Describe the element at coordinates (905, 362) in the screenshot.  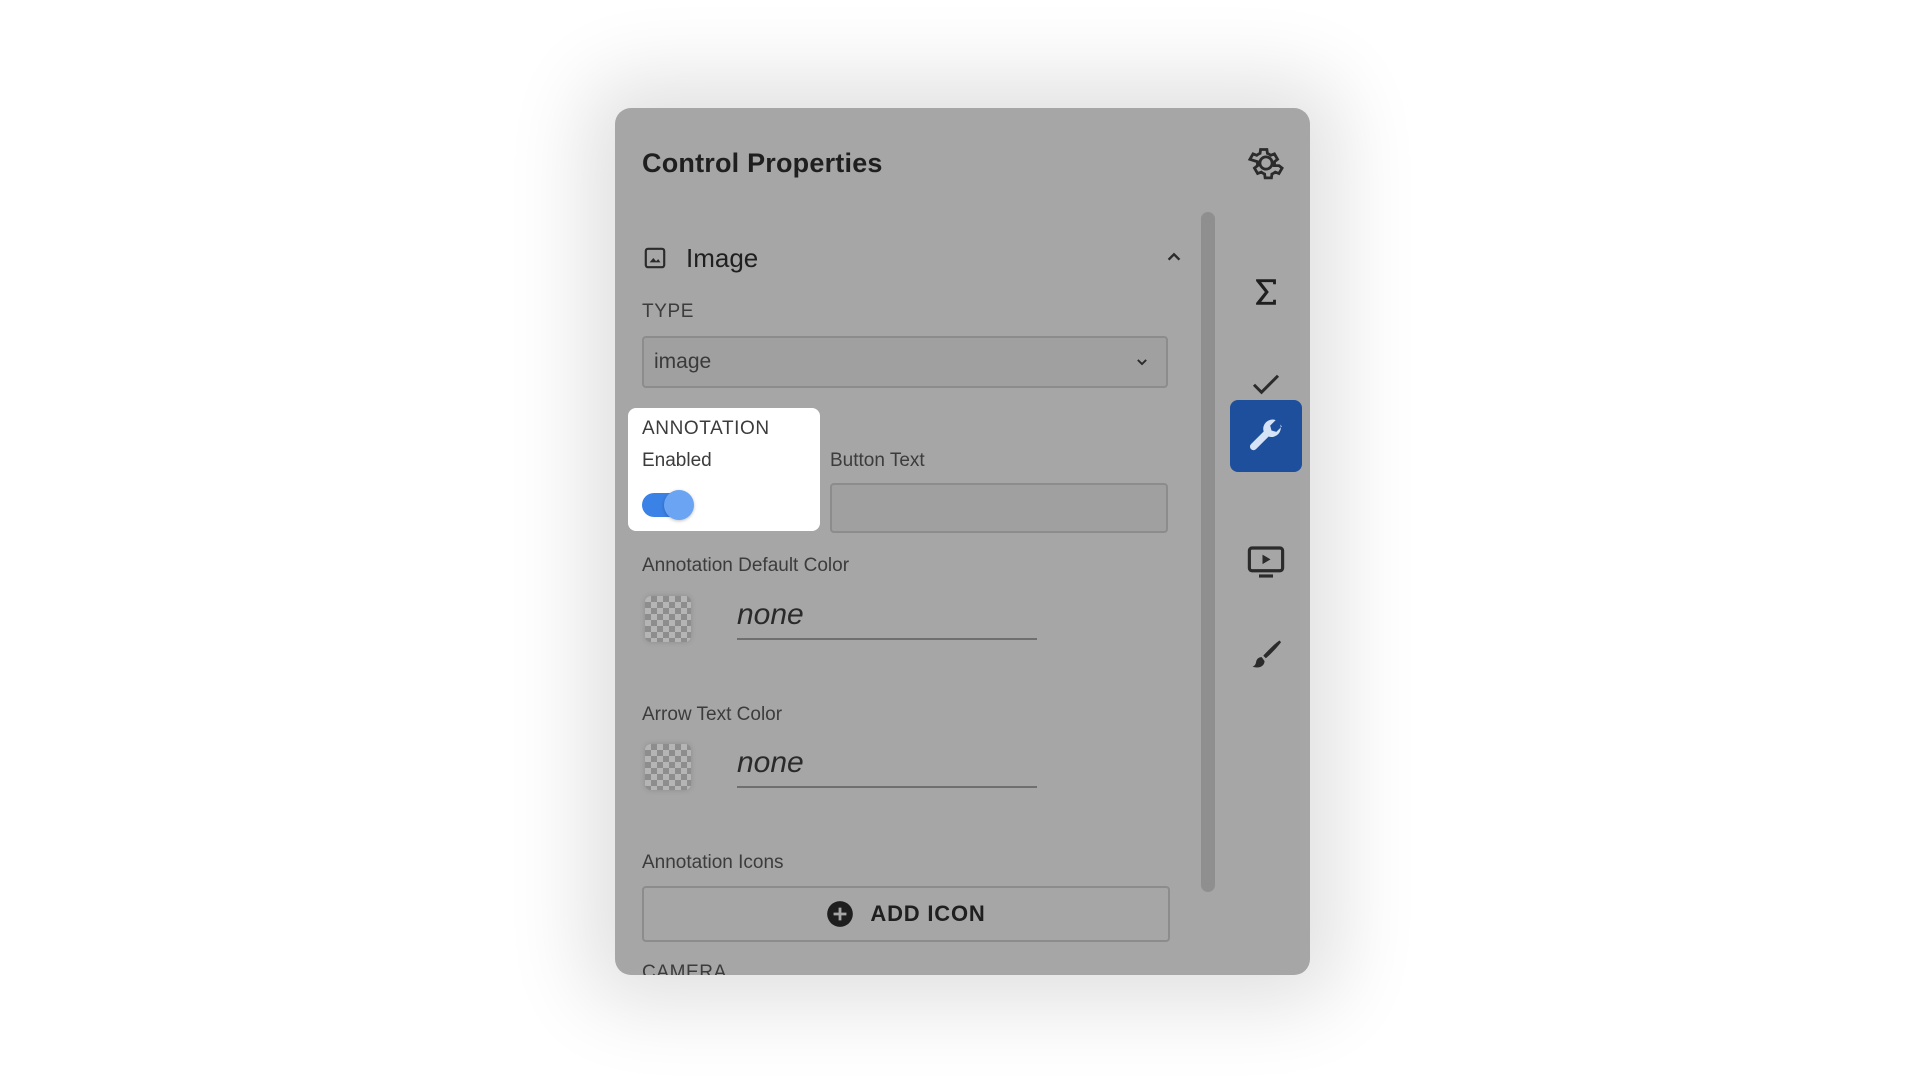
I see `type-select: image` at that location.